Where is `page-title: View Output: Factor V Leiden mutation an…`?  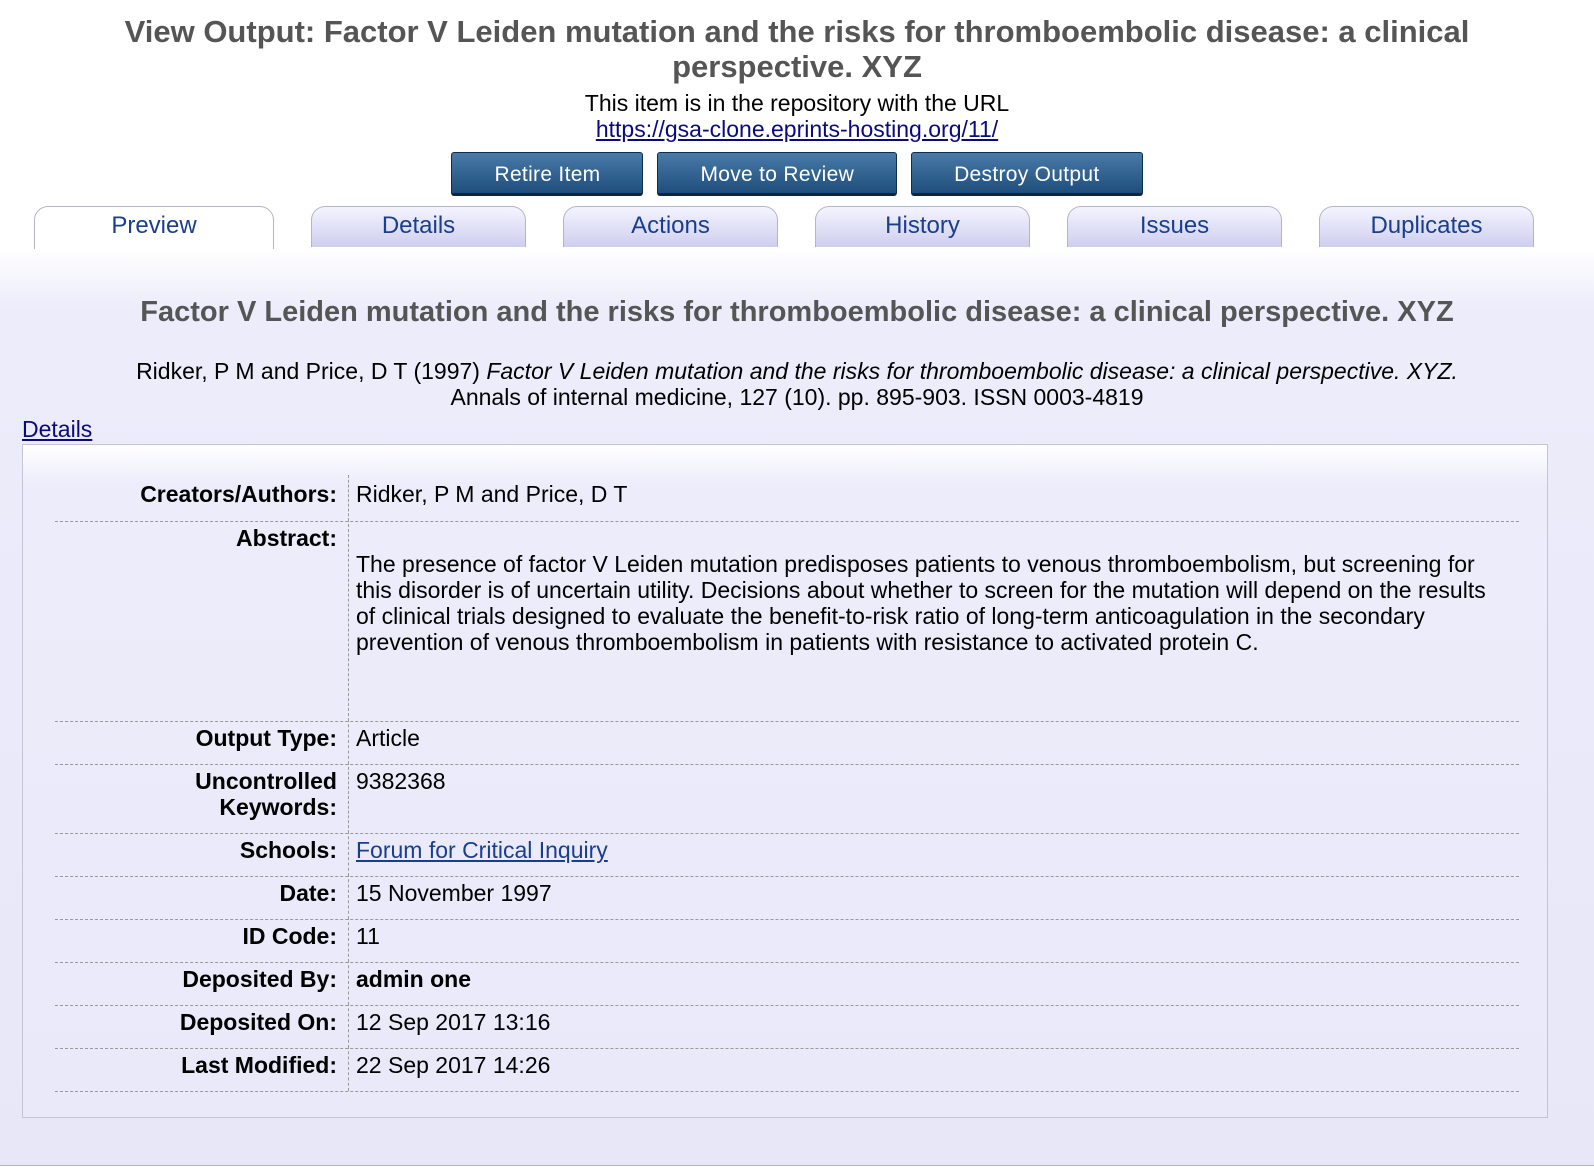
page-title: View Output: Factor V Leiden mutation an… is located at coordinates (797, 49).